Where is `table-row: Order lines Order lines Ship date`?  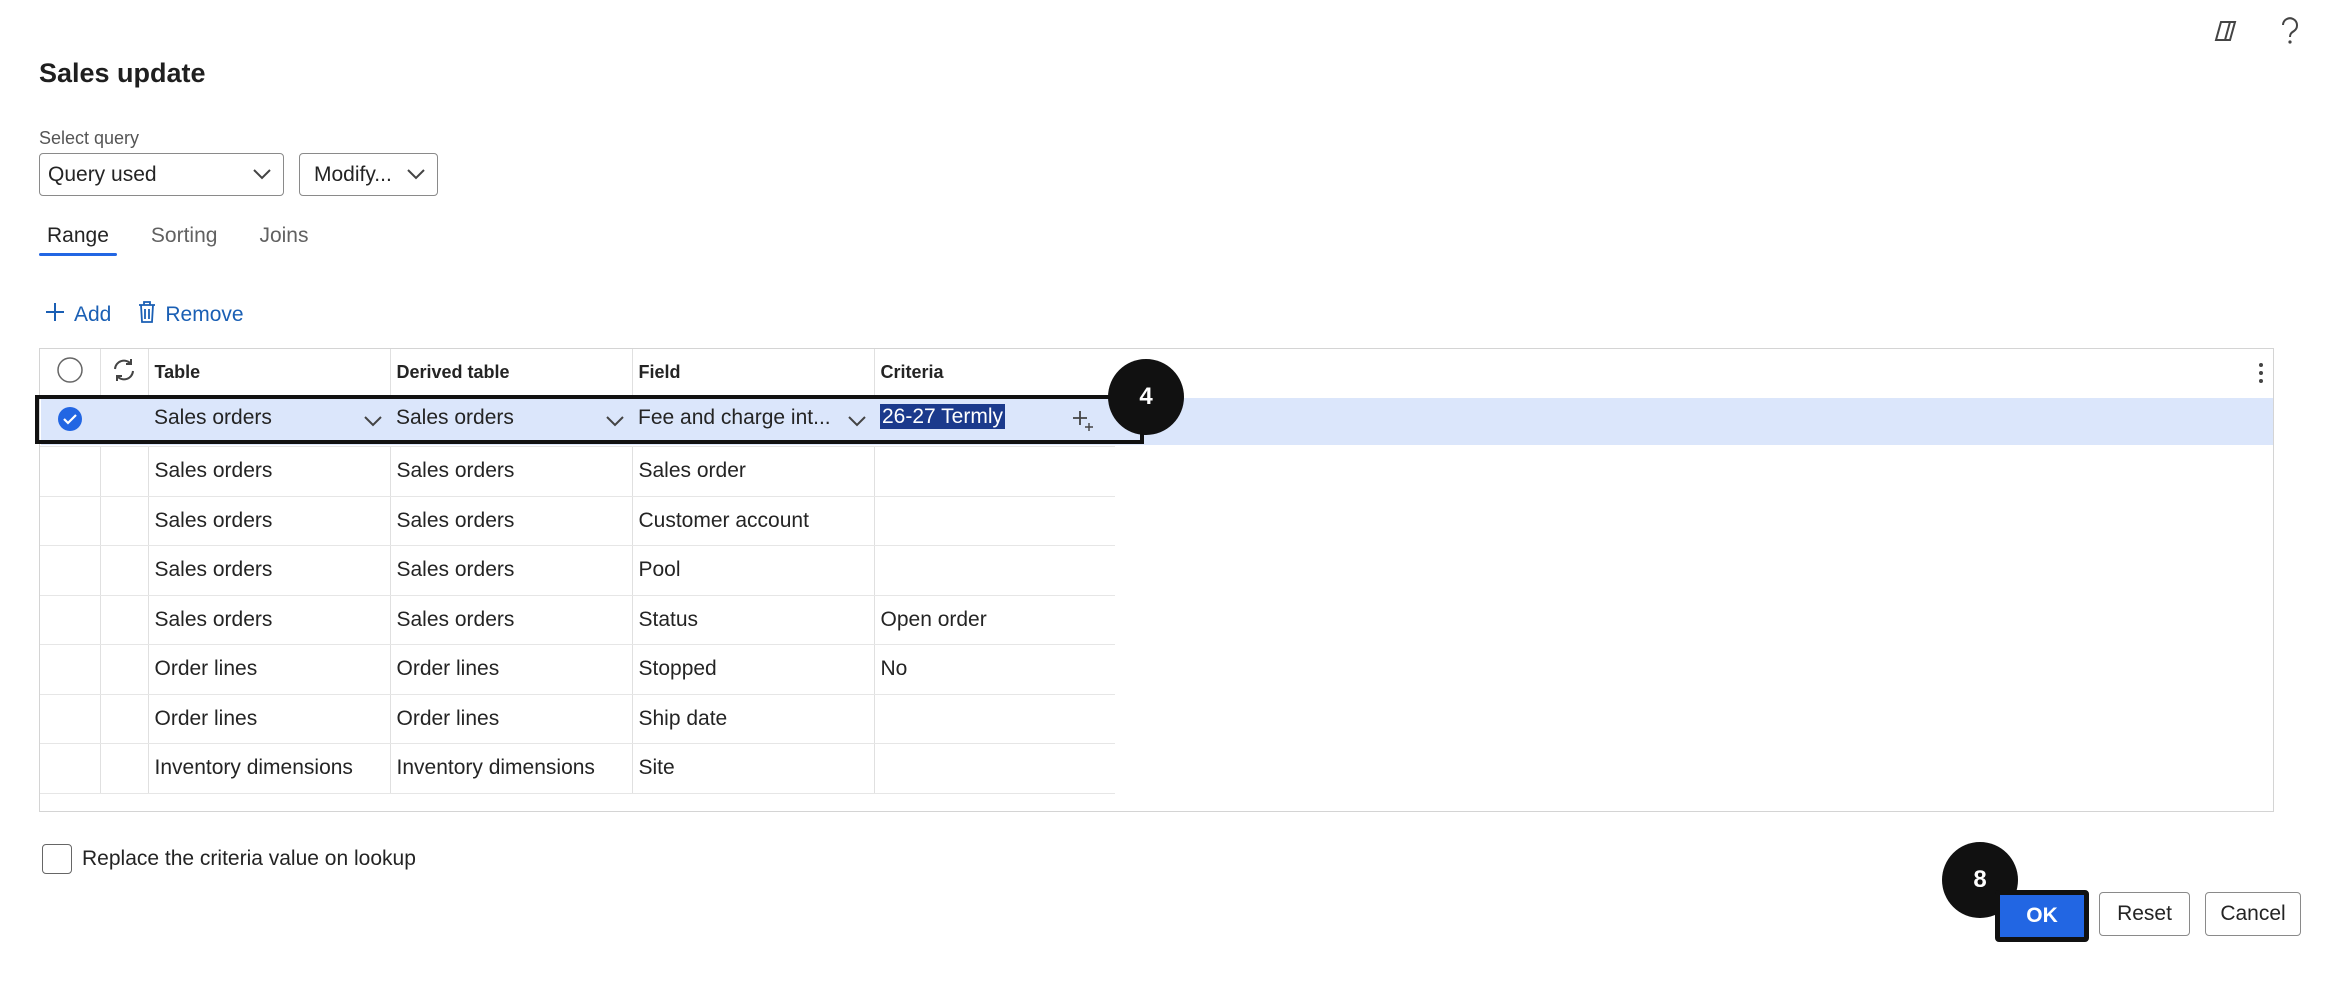
table-row: Order lines Order lines Ship date is located at coordinates (577, 719).